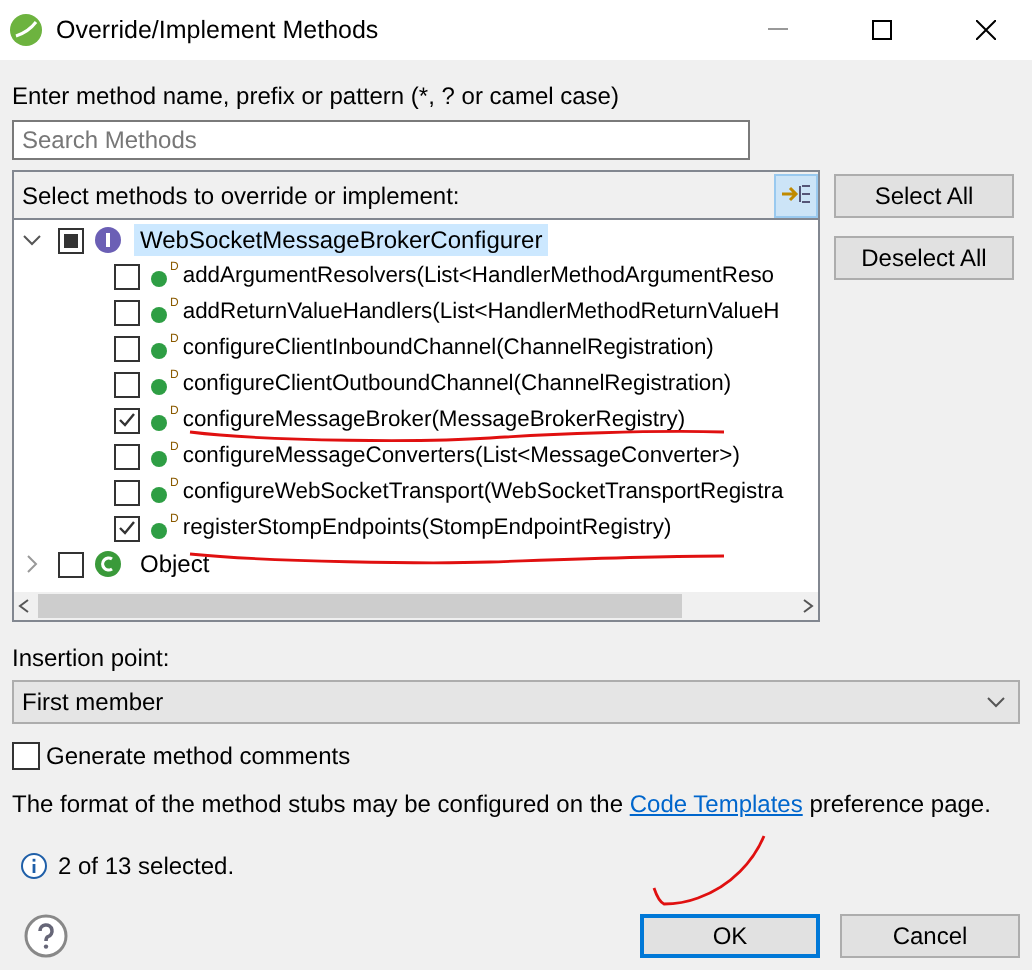 Image resolution: width=1032 pixels, height=970 pixels. What do you see at coordinates (34, 866) in the screenshot?
I see `info-icon` at bounding box center [34, 866].